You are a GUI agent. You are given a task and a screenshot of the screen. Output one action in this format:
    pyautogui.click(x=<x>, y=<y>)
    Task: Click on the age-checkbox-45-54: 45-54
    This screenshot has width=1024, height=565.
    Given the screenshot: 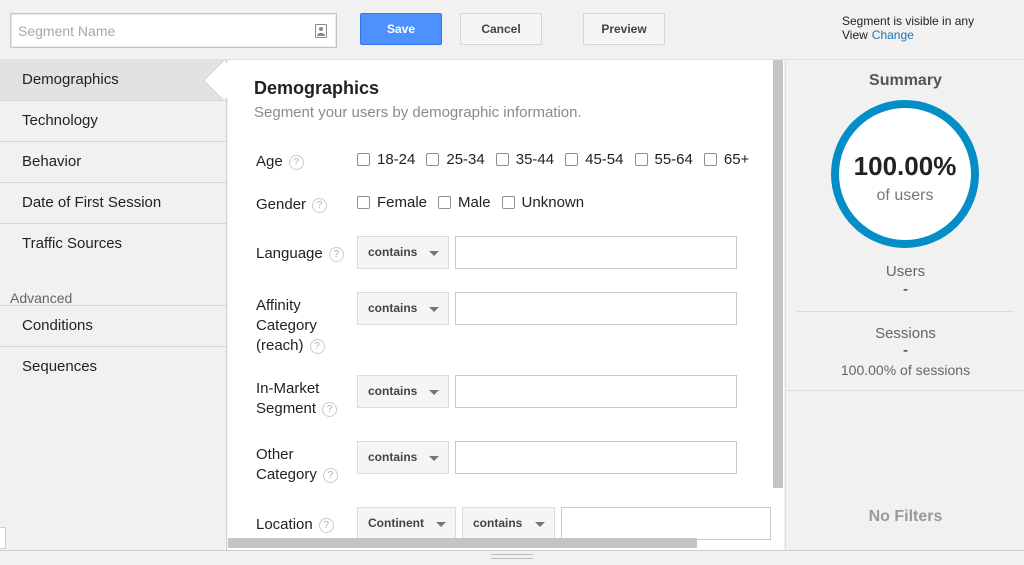 What is the action you would take?
    pyautogui.click(x=594, y=159)
    